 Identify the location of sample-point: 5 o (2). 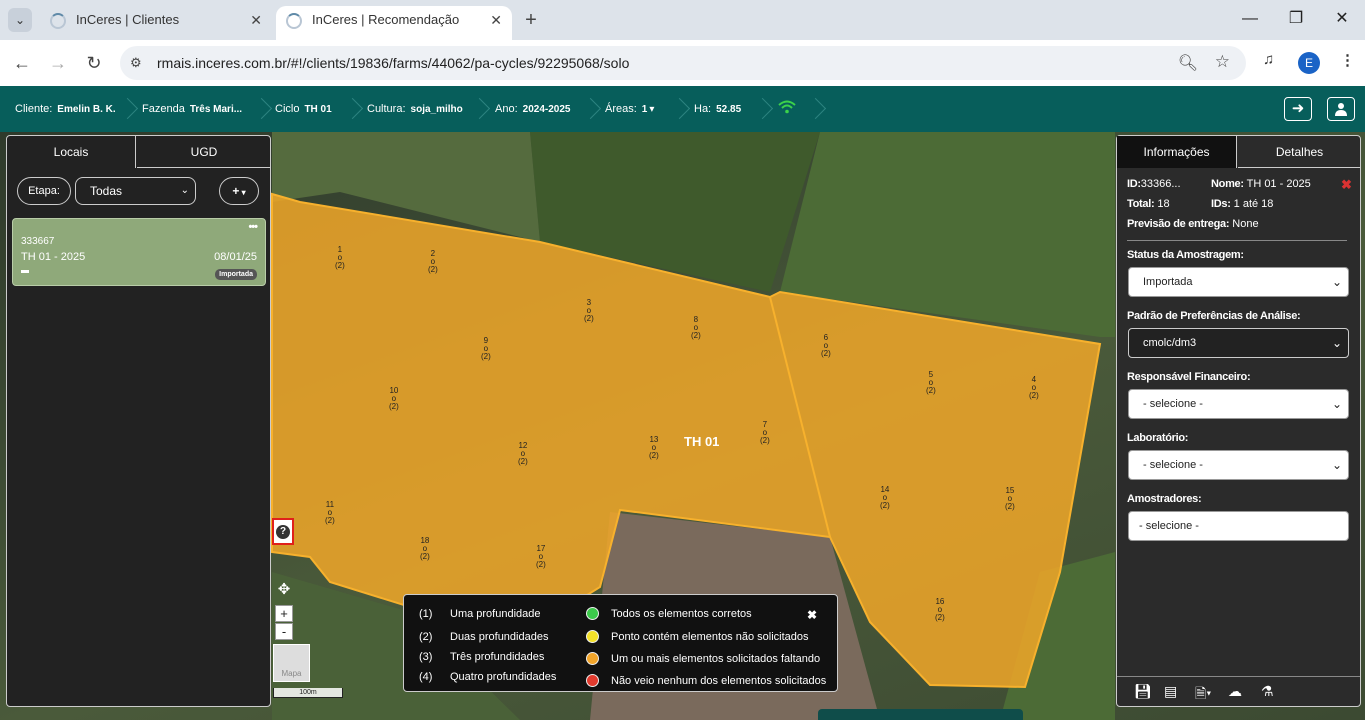
(931, 383).